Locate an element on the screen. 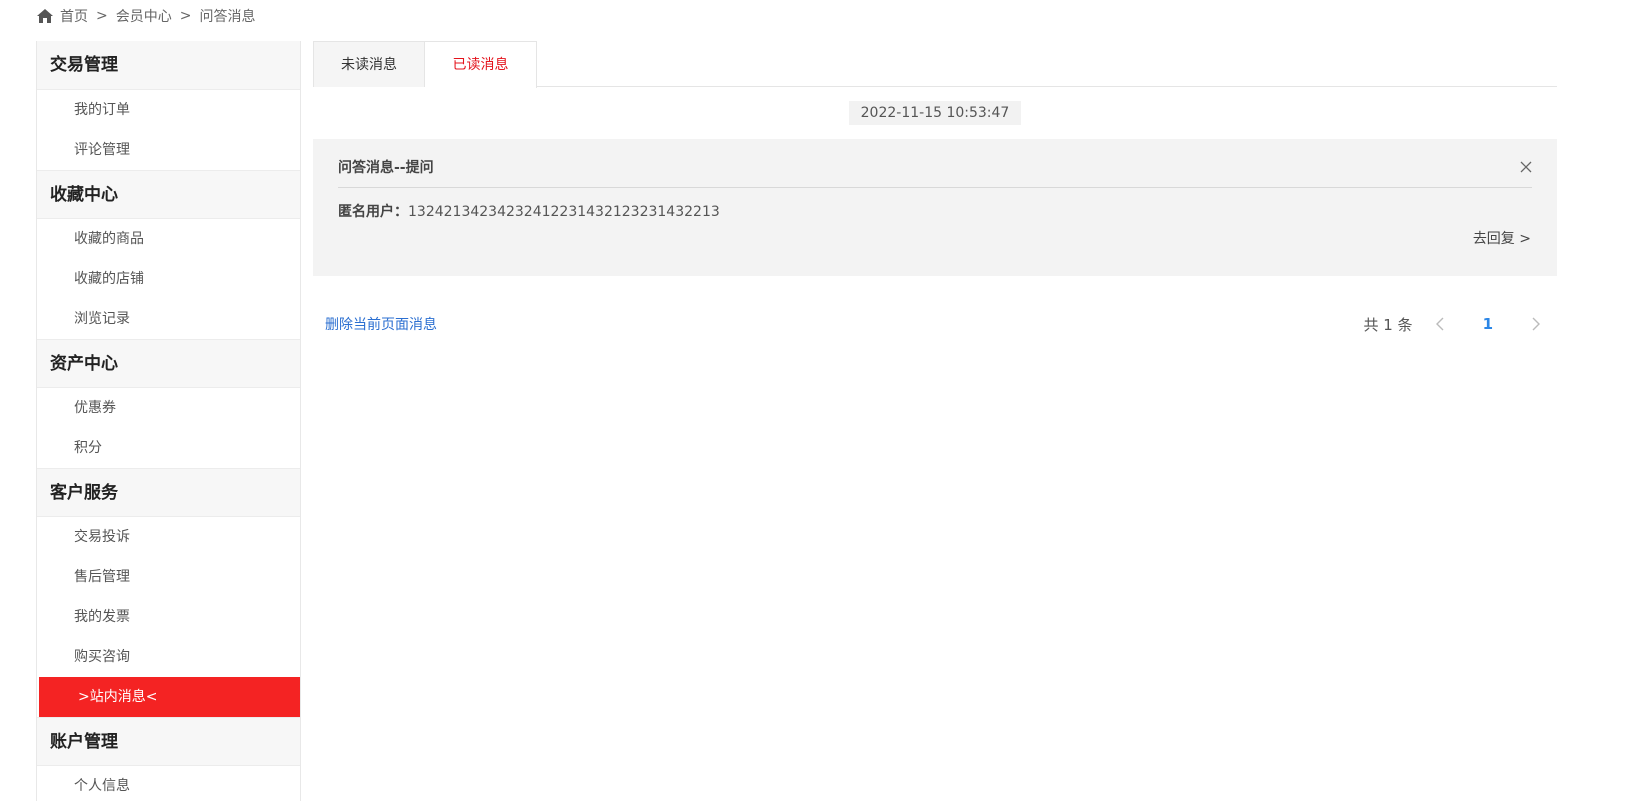  pagination-total: 共 1 条 is located at coordinates (1388, 324).